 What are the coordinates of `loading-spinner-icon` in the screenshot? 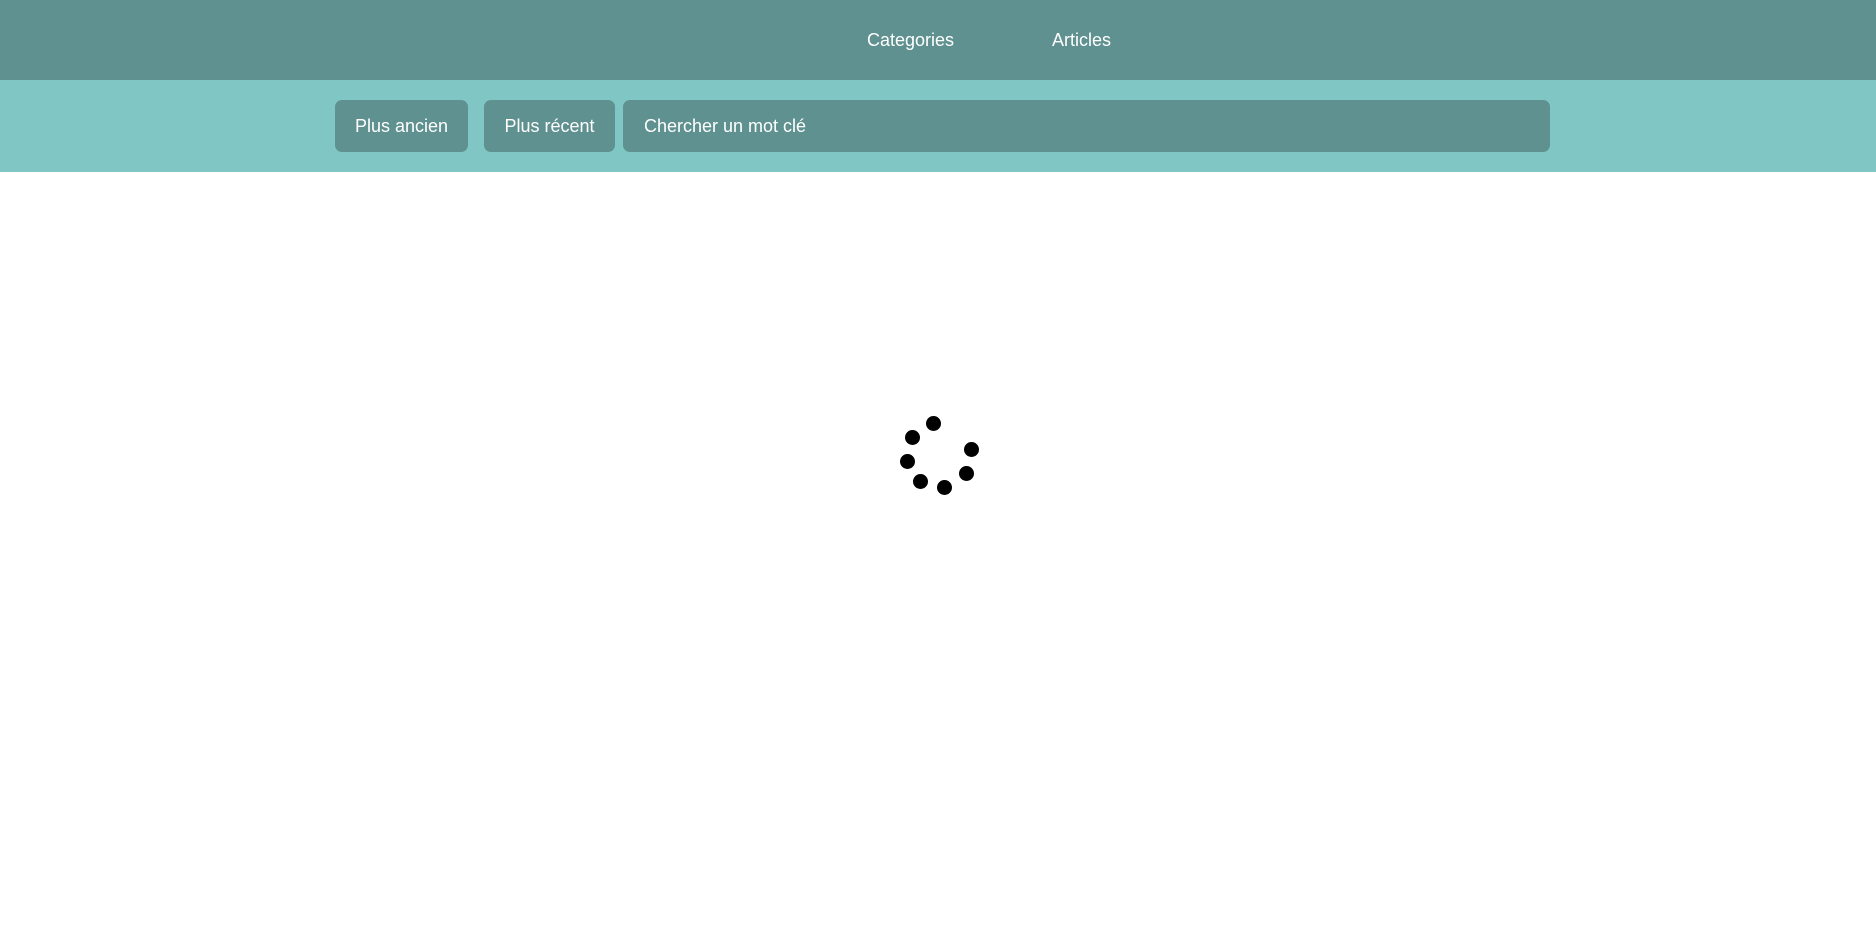 It's located at (940, 458).